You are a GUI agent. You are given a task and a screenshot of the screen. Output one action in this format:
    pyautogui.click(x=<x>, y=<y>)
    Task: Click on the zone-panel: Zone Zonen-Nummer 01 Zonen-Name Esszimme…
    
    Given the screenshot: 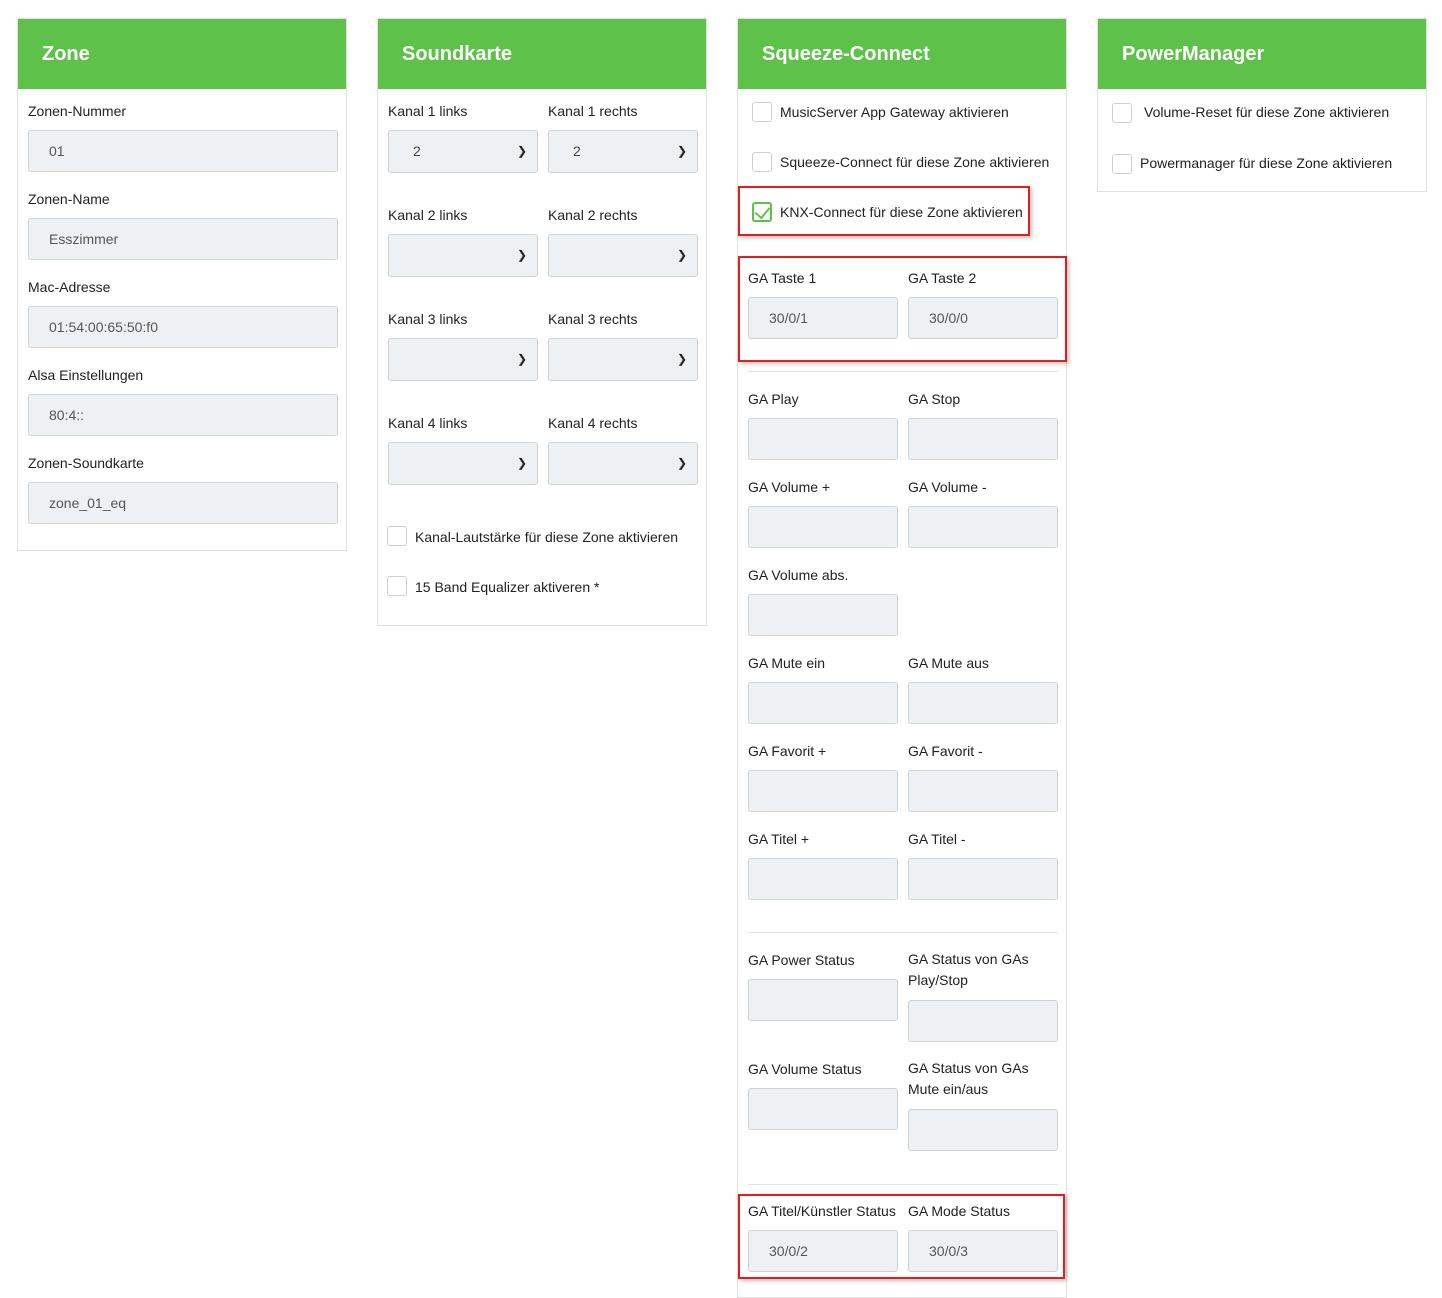 What is the action you would take?
    pyautogui.click(x=182, y=284)
    